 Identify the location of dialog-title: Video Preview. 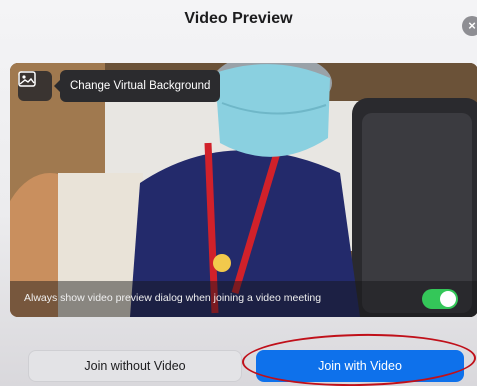
(238, 18).